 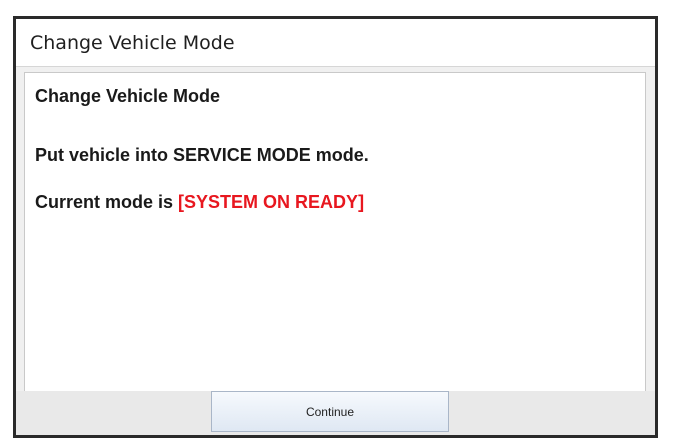 I want to click on instruction-text: Put vehicle into SERVICE MODE mode., so click(x=202, y=155).